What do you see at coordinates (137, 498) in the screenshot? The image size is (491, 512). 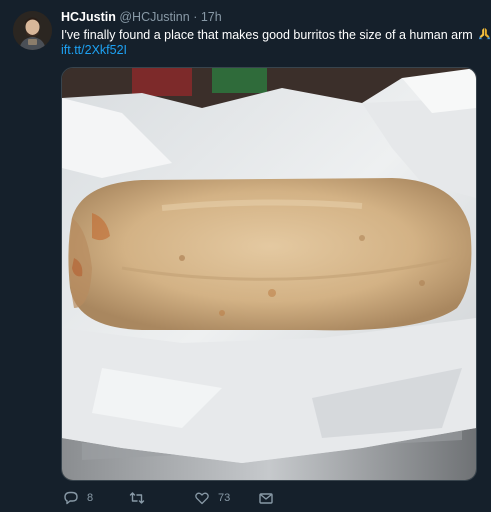 I see `retweet-icon` at bounding box center [137, 498].